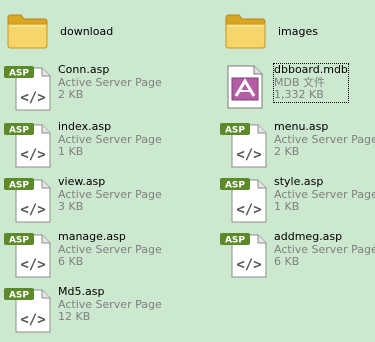 The width and height of the screenshot is (375, 342). I want to click on file-size: 12 KB, so click(74, 316).